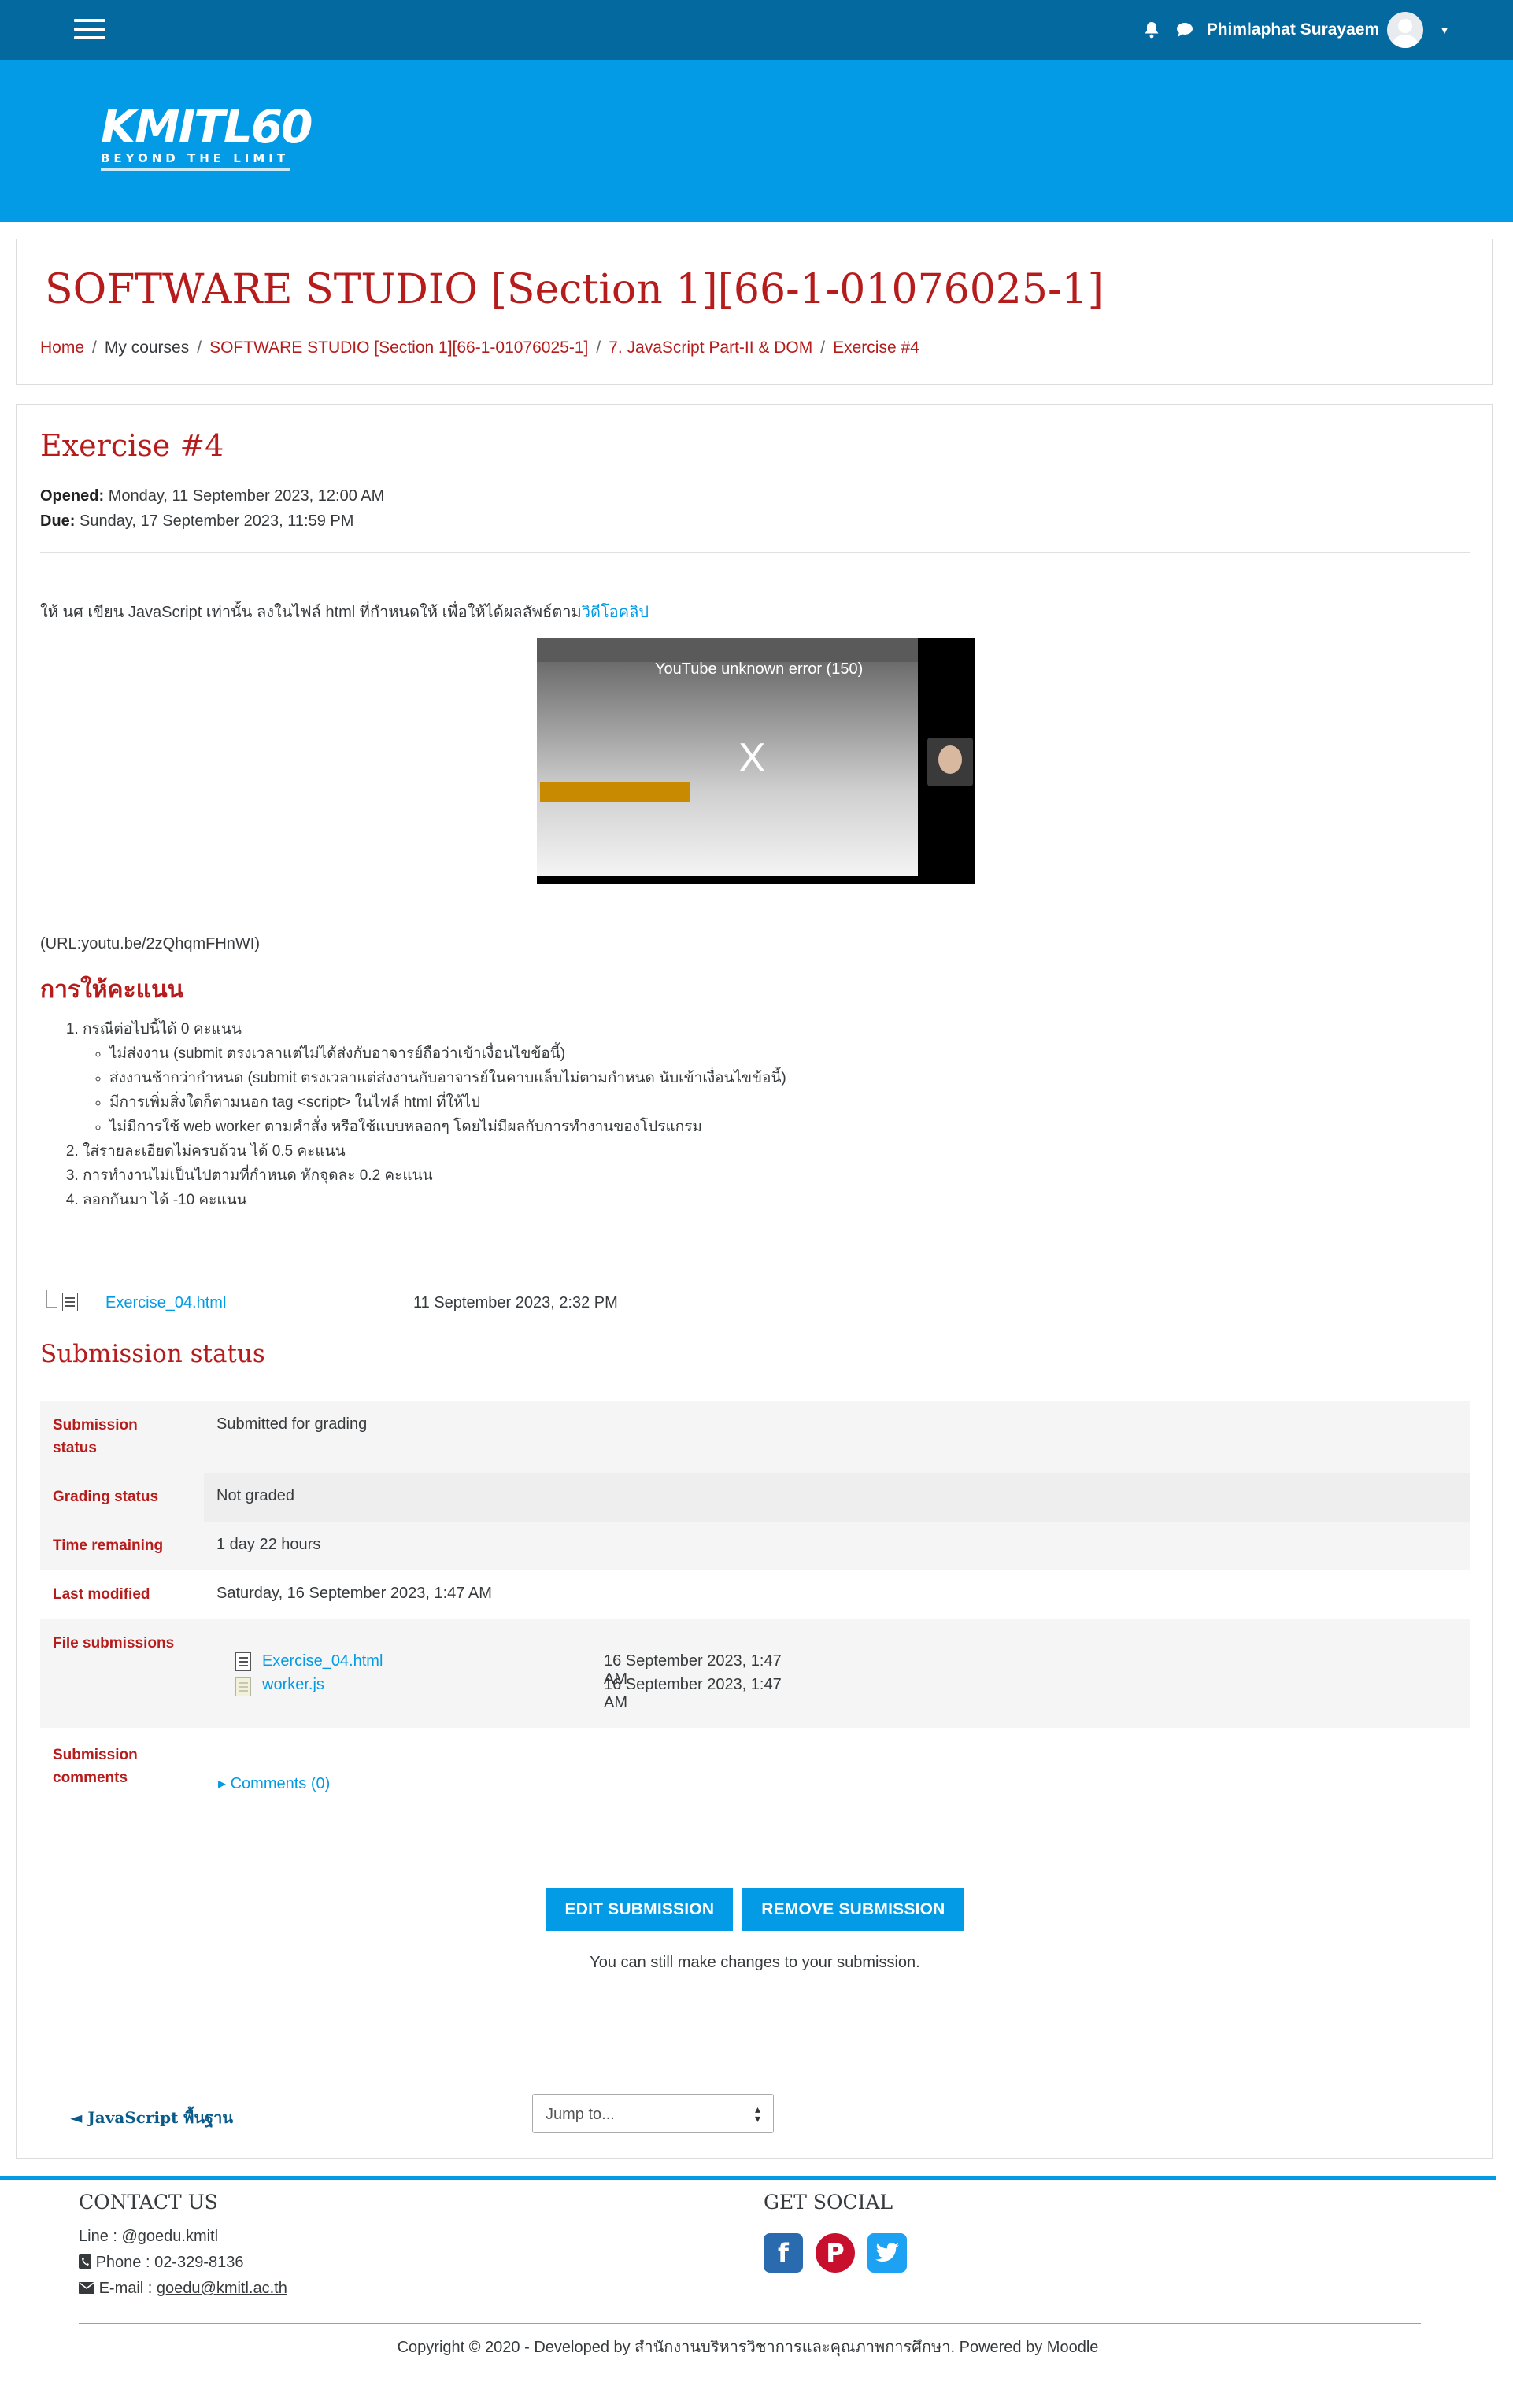 The width and height of the screenshot is (1513, 2408). I want to click on due-value: Sunday, 17 September 2023, 11:59 PM, so click(217, 521).